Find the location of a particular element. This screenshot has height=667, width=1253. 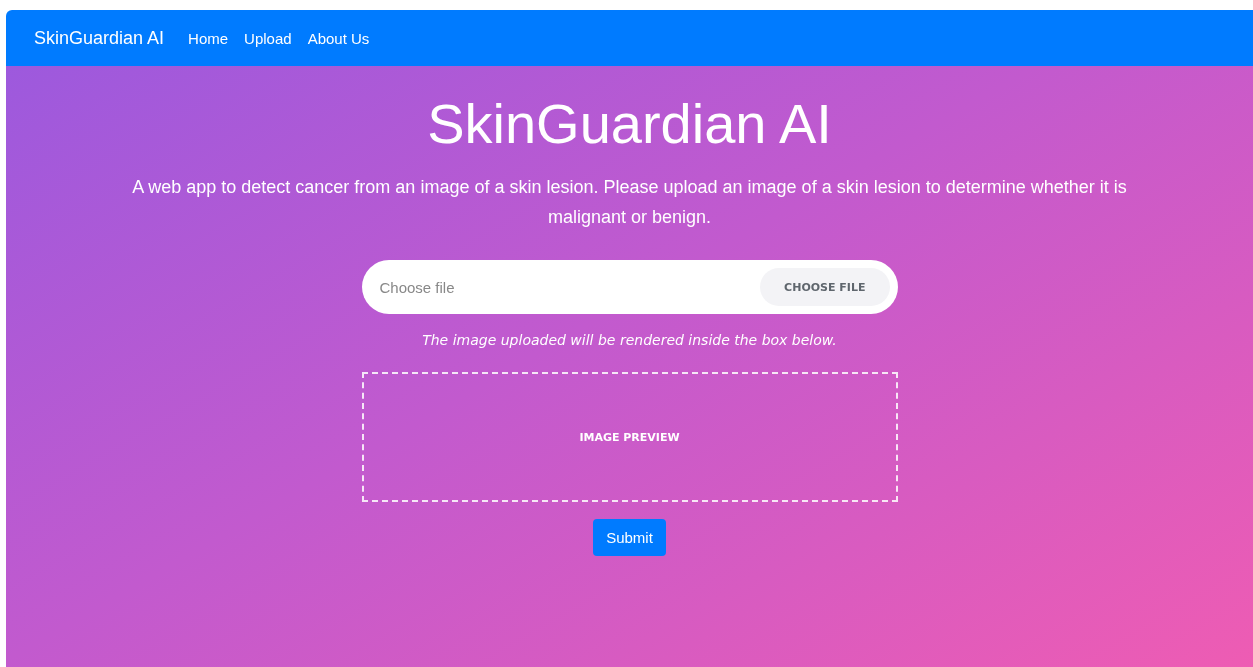

description: A web app to detect cancer from an image of a skin lesion. Please upload an image of a skin lesion to determine whether it is malignant or benign. is located at coordinates (629, 202).